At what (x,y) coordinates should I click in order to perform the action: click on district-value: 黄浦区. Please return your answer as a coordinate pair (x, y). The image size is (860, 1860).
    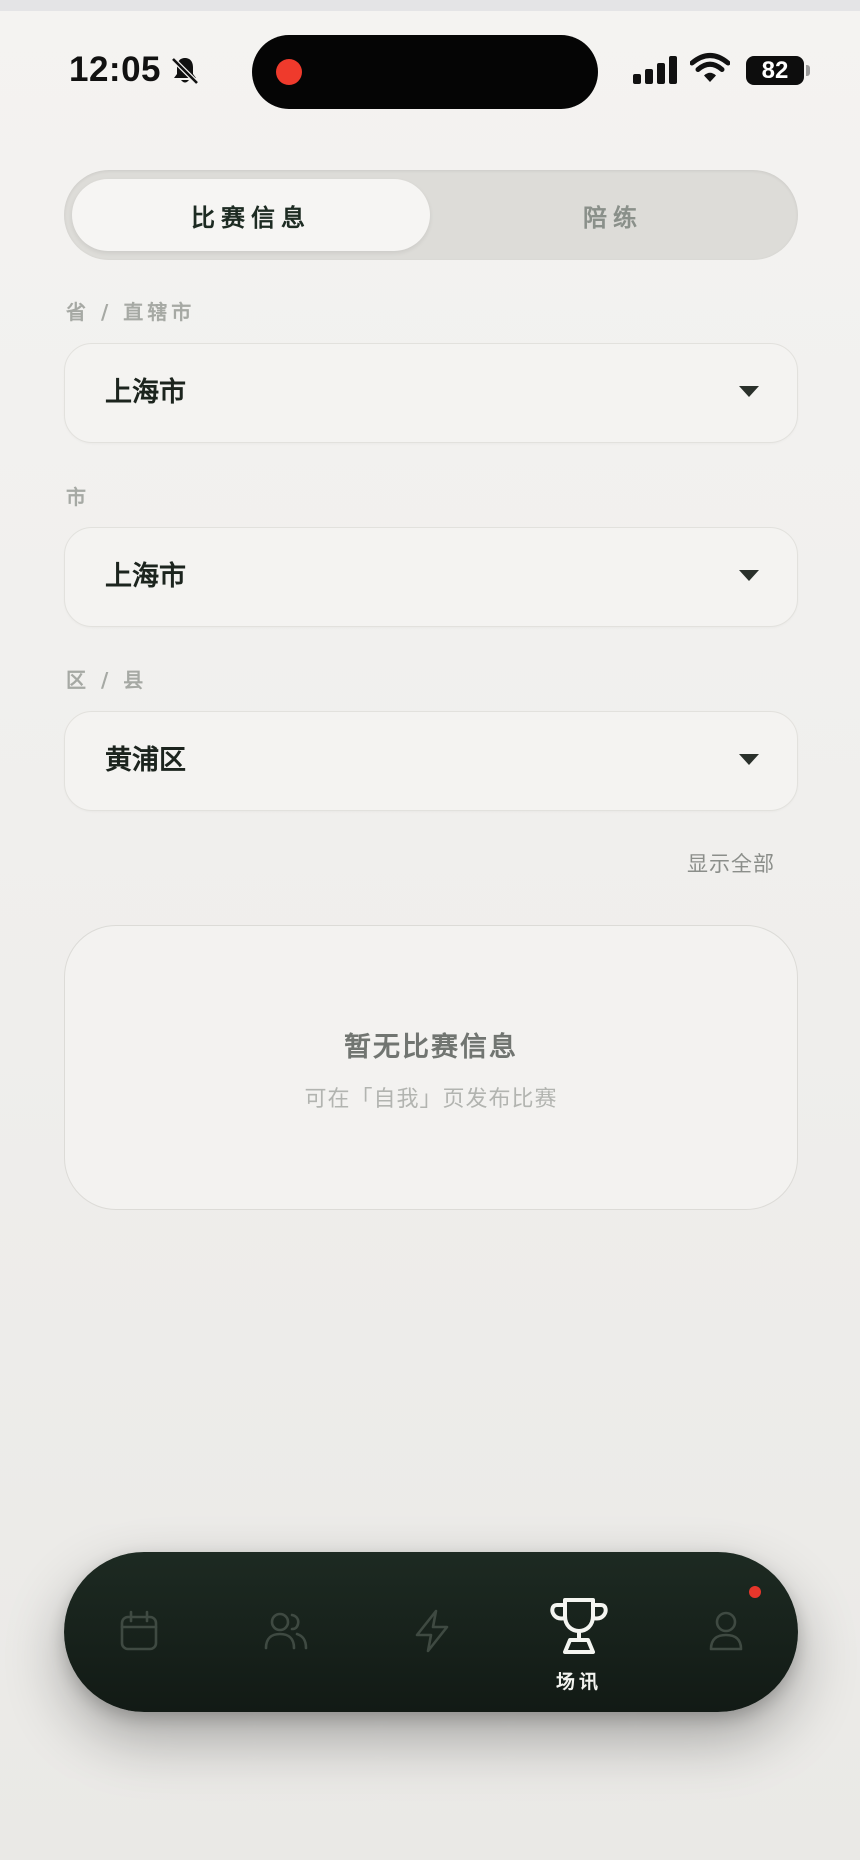
    Looking at the image, I should click on (145, 760).